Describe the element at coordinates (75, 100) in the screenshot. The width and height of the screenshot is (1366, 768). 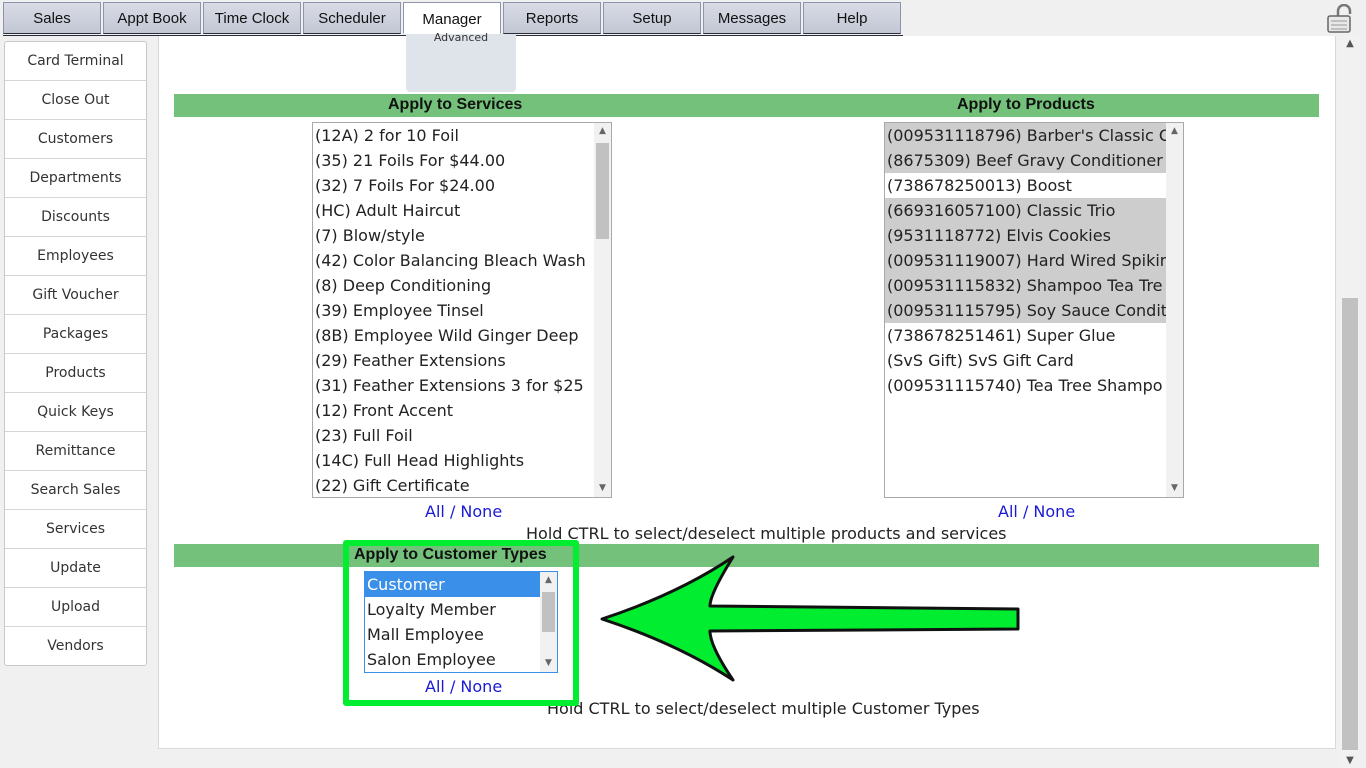
I see `sidebar-item-close-out: Close Out` at that location.